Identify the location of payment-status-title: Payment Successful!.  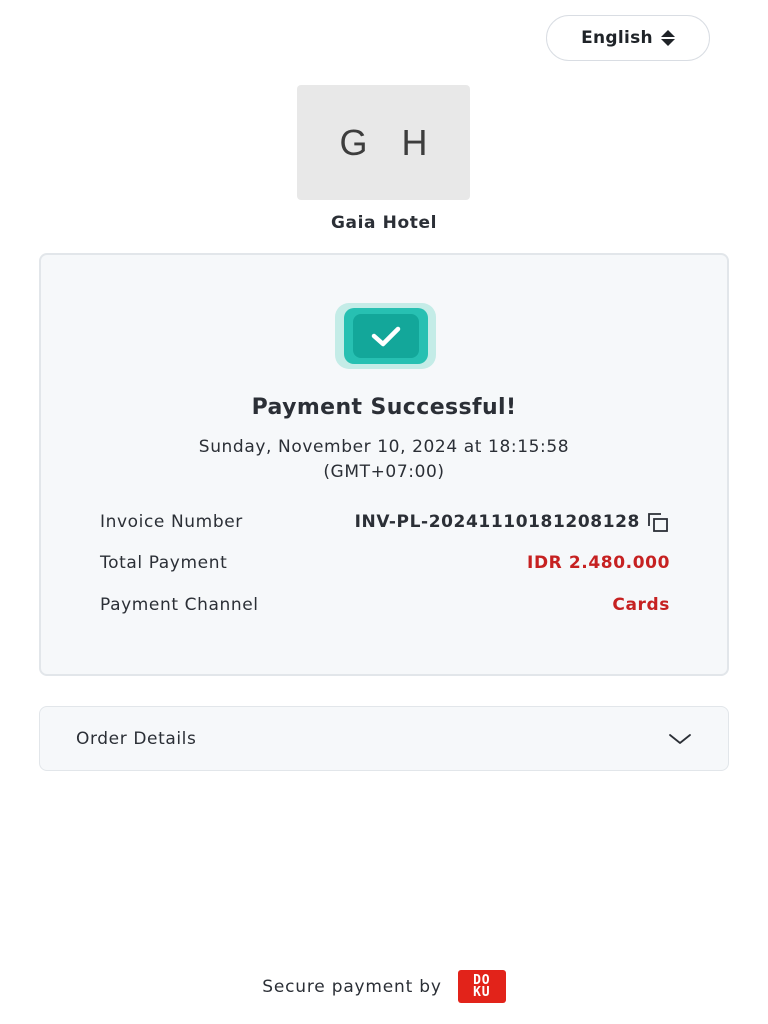
(384, 407).